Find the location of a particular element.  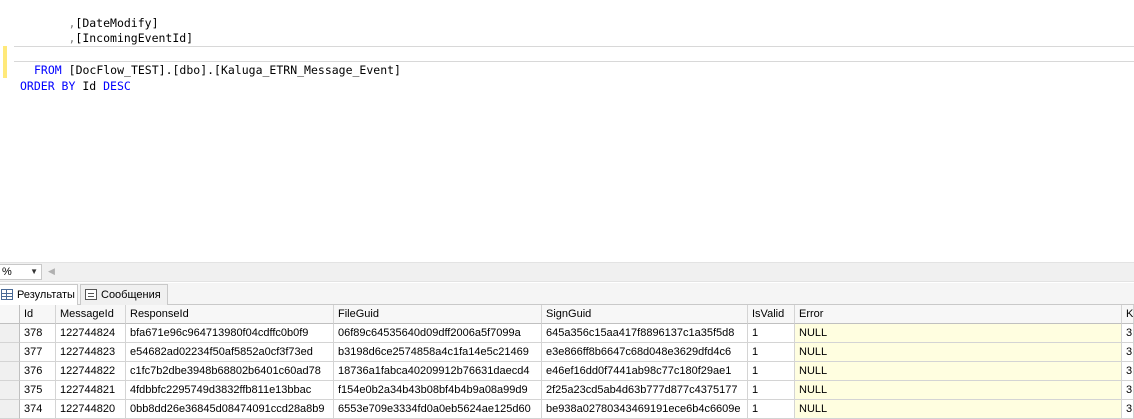

zoom-bar: % ▼ ◀ is located at coordinates (567, 272).